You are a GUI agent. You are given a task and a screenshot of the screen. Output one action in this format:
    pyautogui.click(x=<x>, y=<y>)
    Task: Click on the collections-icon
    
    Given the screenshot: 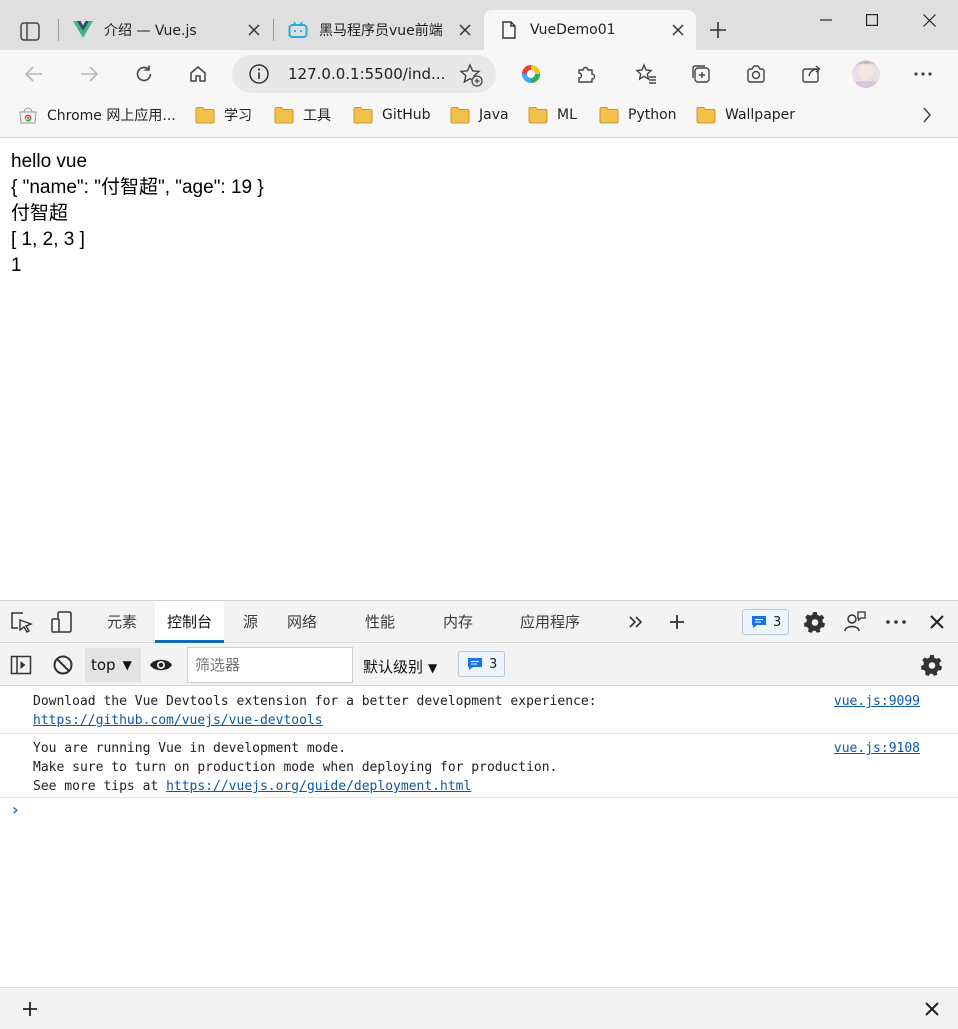 What is the action you would take?
    pyautogui.click(x=701, y=74)
    